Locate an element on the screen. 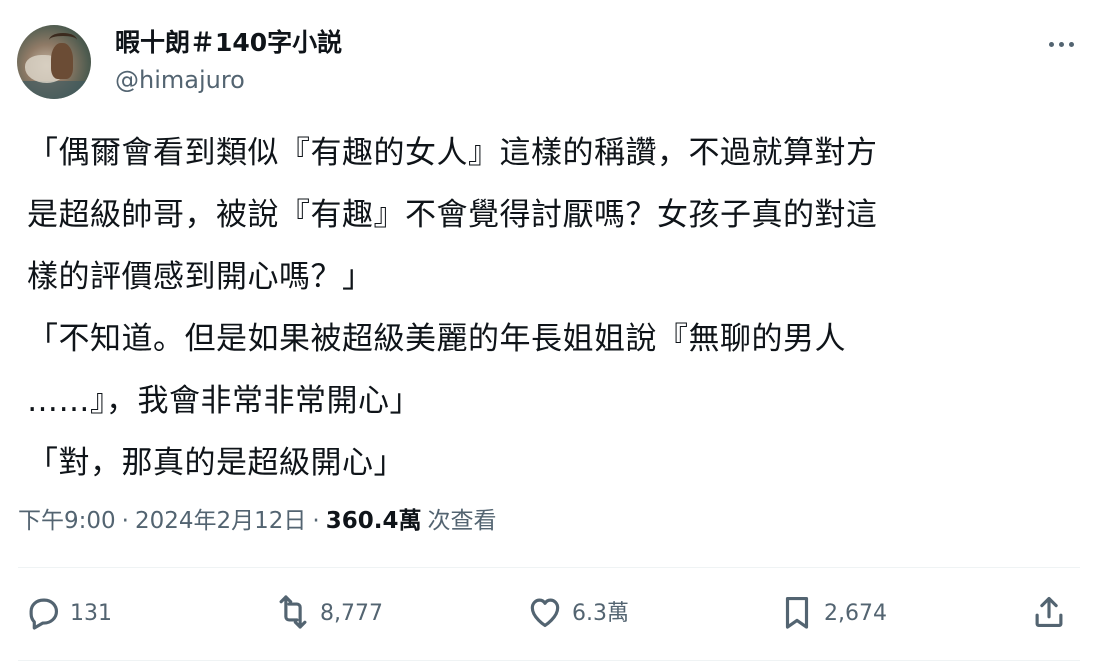  reply-count: 131 is located at coordinates (91, 613).